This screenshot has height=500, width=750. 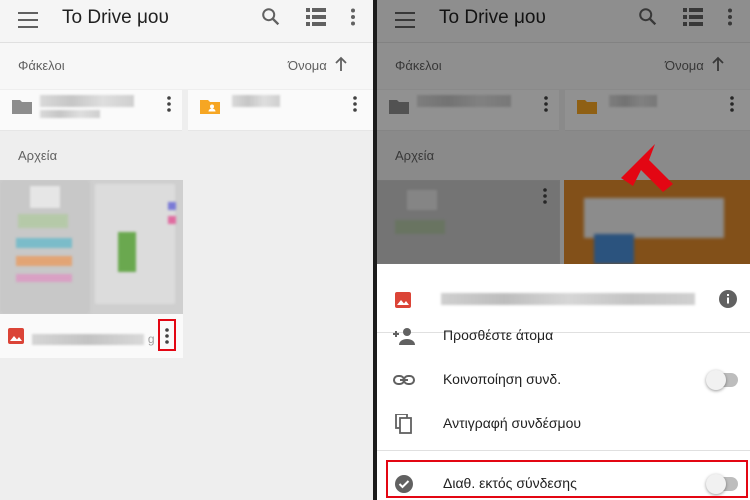 I want to click on file-card: g, so click(x=91, y=336).